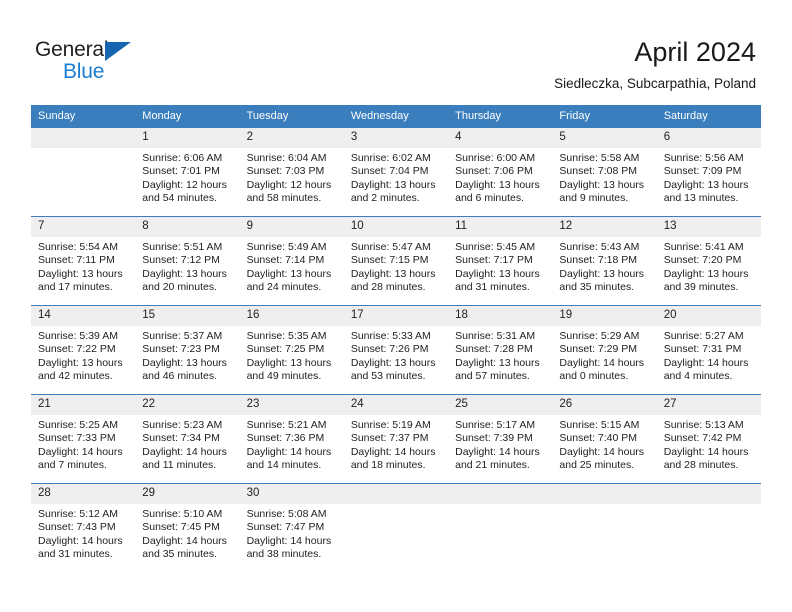 Image resolution: width=792 pixels, height=612 pixels. Describe the element at coordinates (708, 405) in the screenshot. I see `day-number: 27` at that location.